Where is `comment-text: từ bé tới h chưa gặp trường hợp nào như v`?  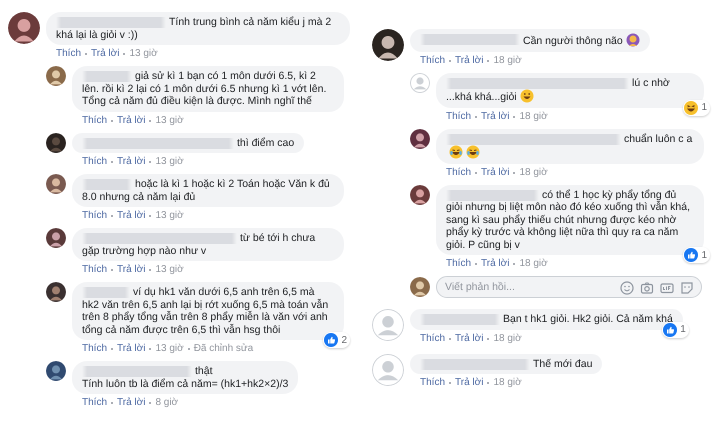
comment-text: từ bé tới h chưa gặp trường hợp nào như v is located at coordinates (199, 244).